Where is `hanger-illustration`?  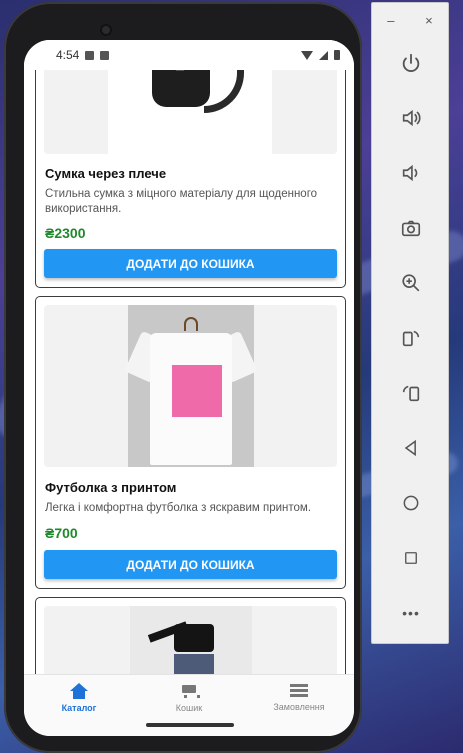
hanger-illustration is located at coordinates (191, 324).